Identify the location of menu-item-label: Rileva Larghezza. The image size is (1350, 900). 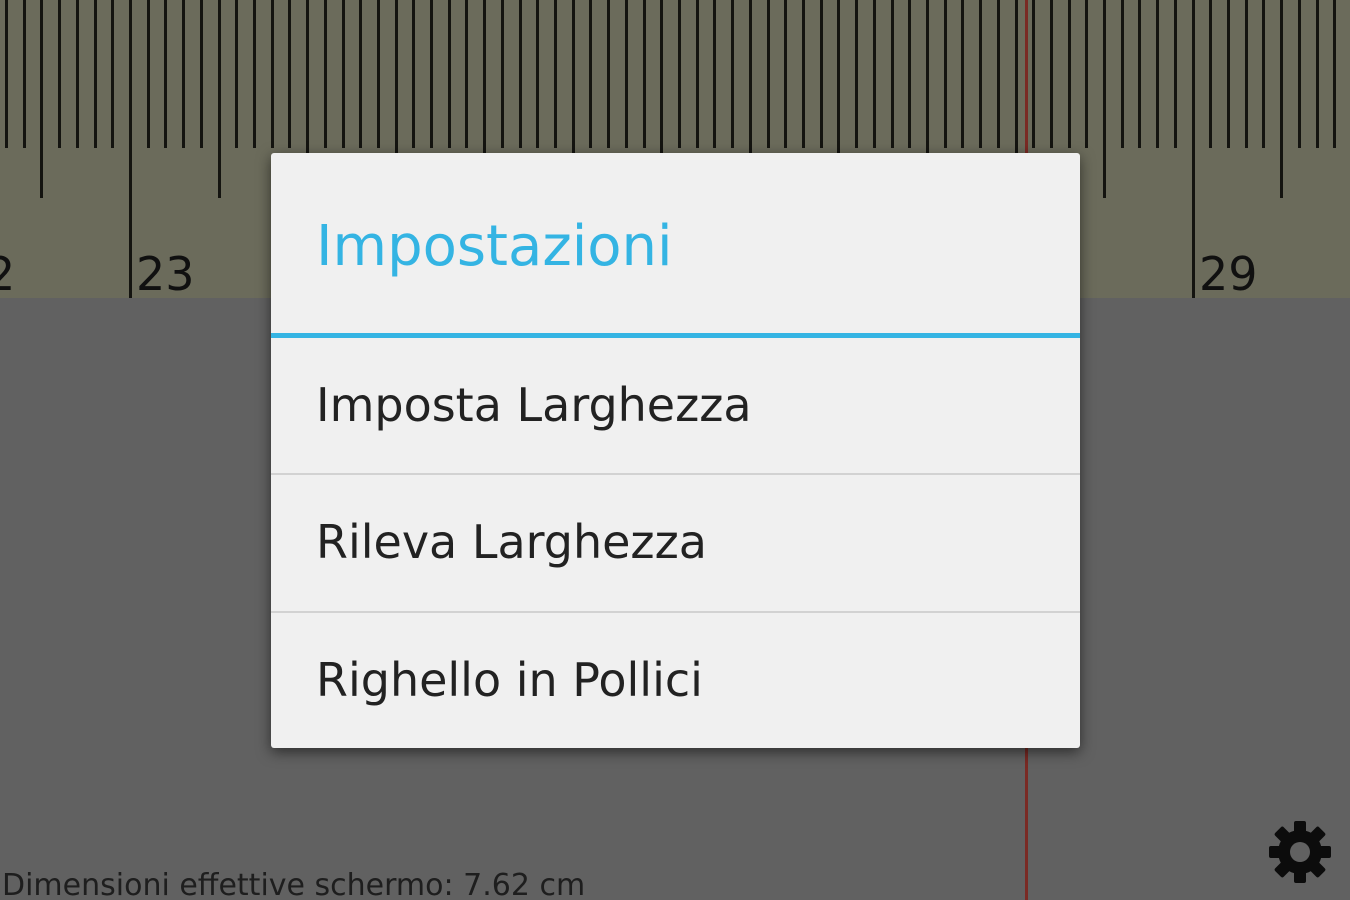
(511, 542).